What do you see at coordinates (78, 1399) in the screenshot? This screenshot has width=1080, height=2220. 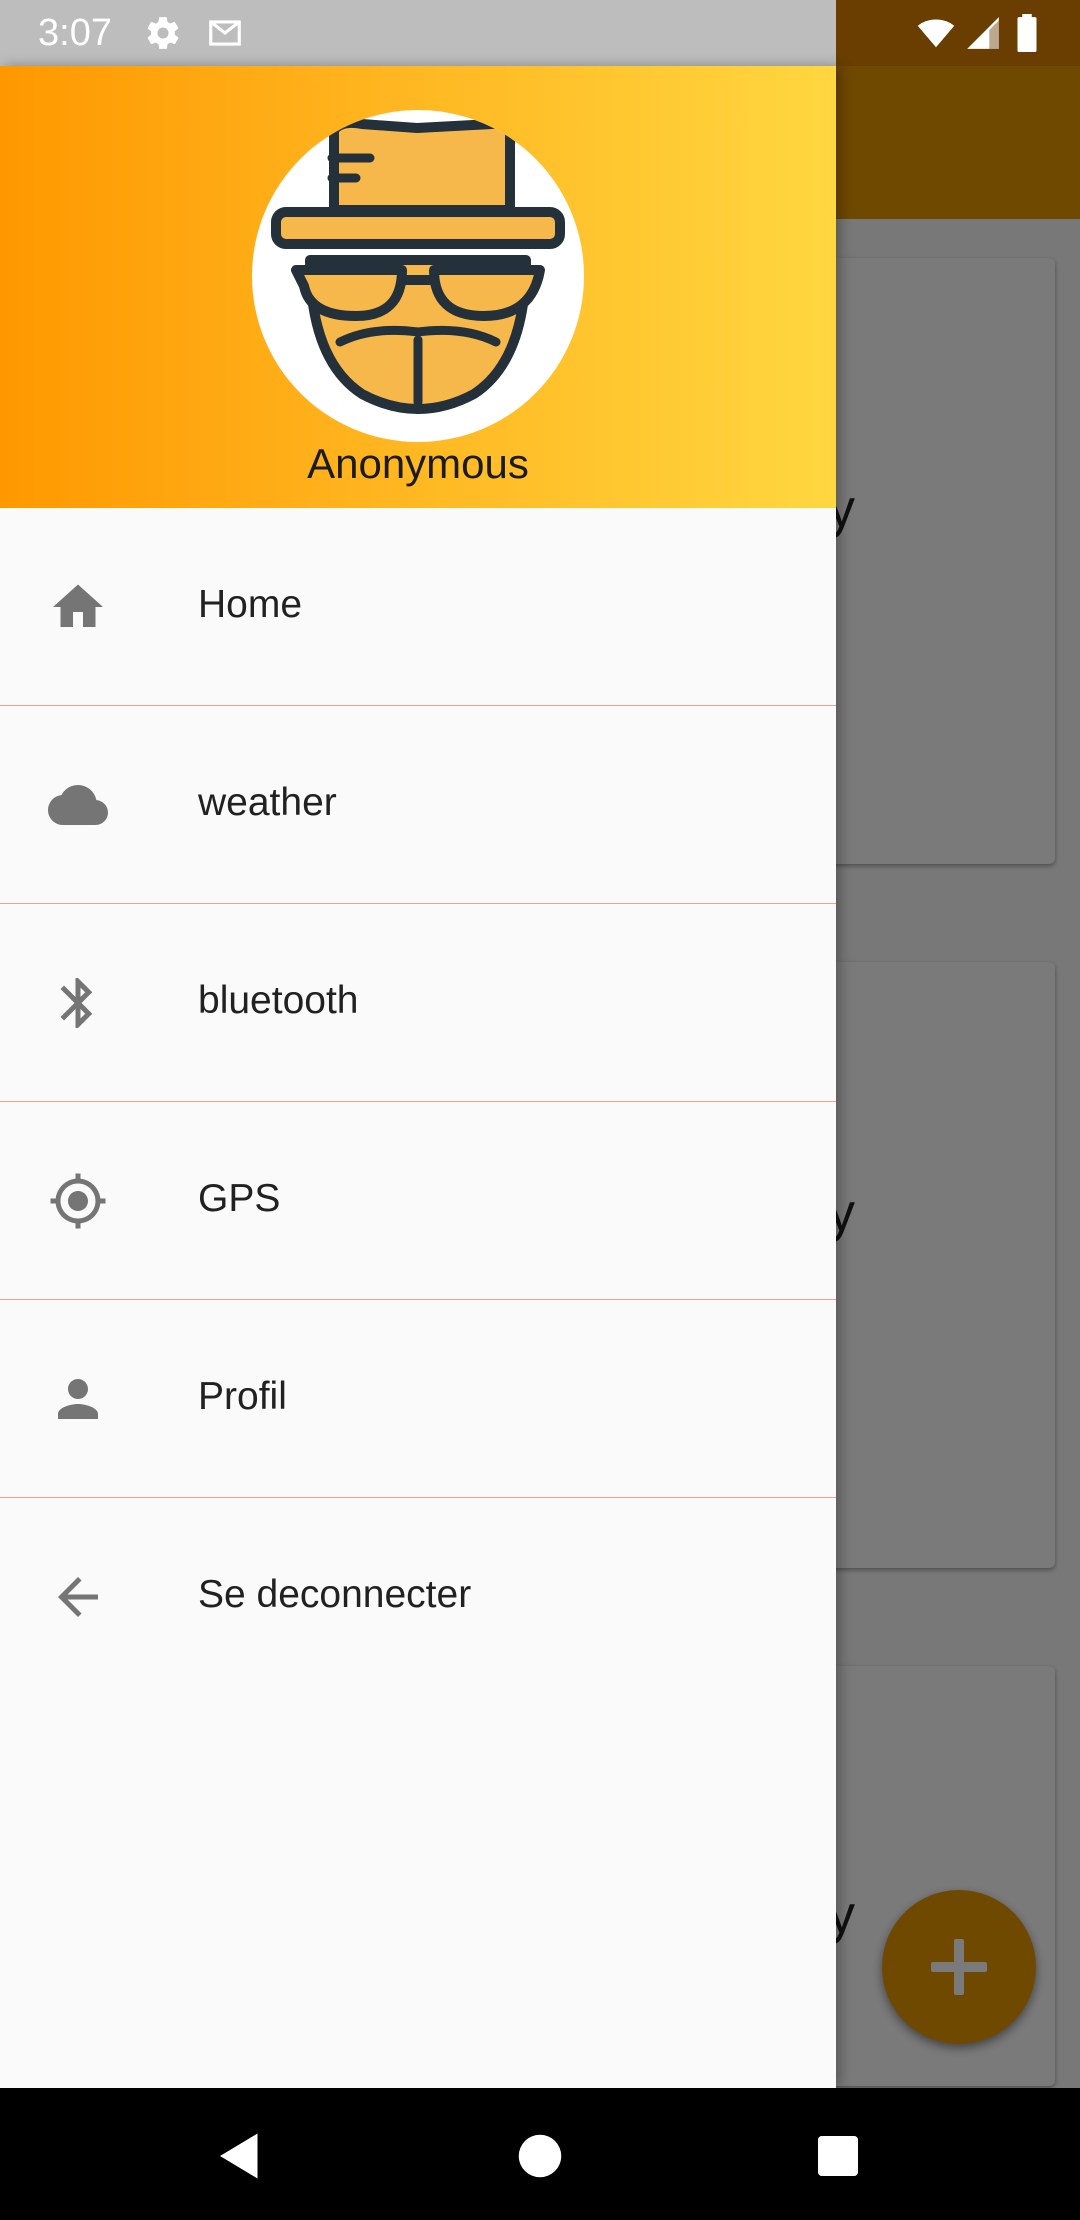 I see `person-icon` at bounding box center [78, 1399].